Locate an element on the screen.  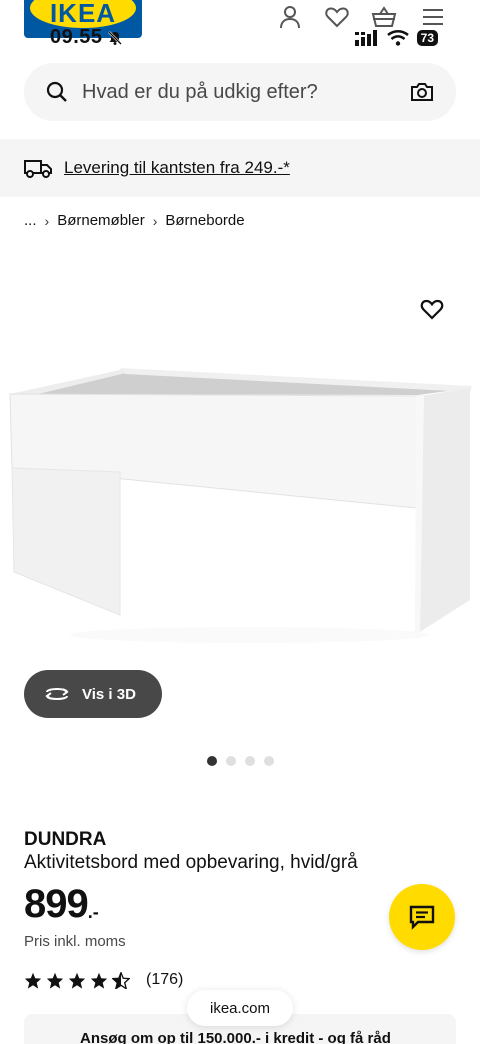
search-placeholder: Hvad er du på udkig efter? is located at coordinates (246, 92).